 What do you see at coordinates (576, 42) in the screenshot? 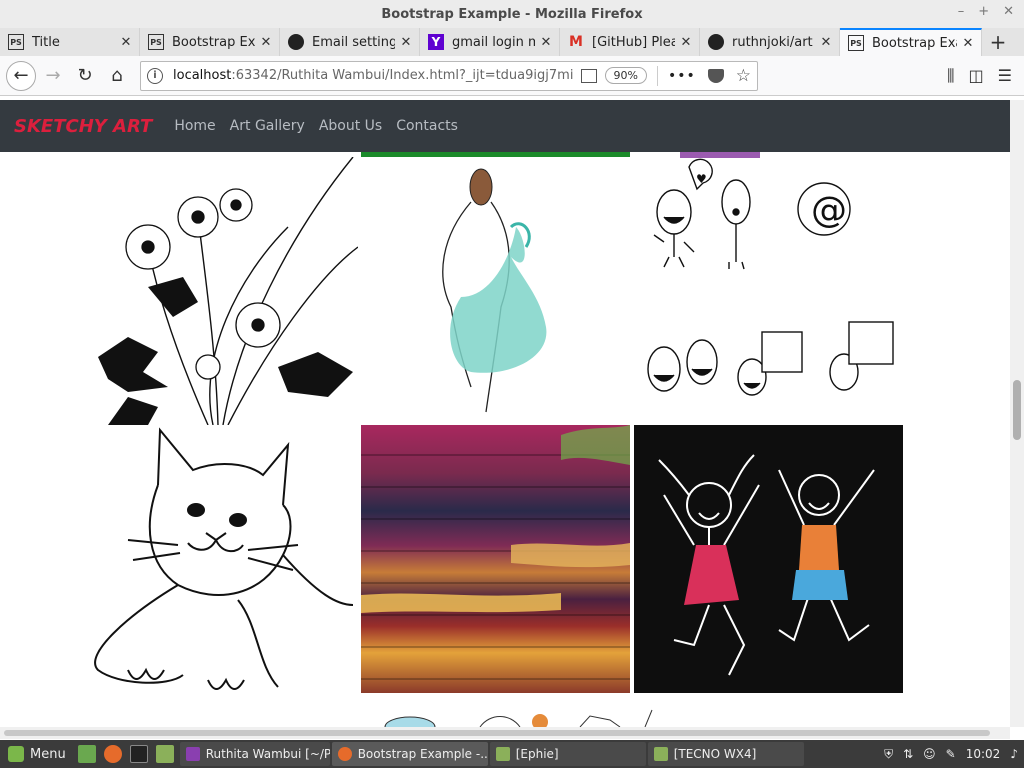
I see `gmail-icon: M` at bounding box center [576, 42].